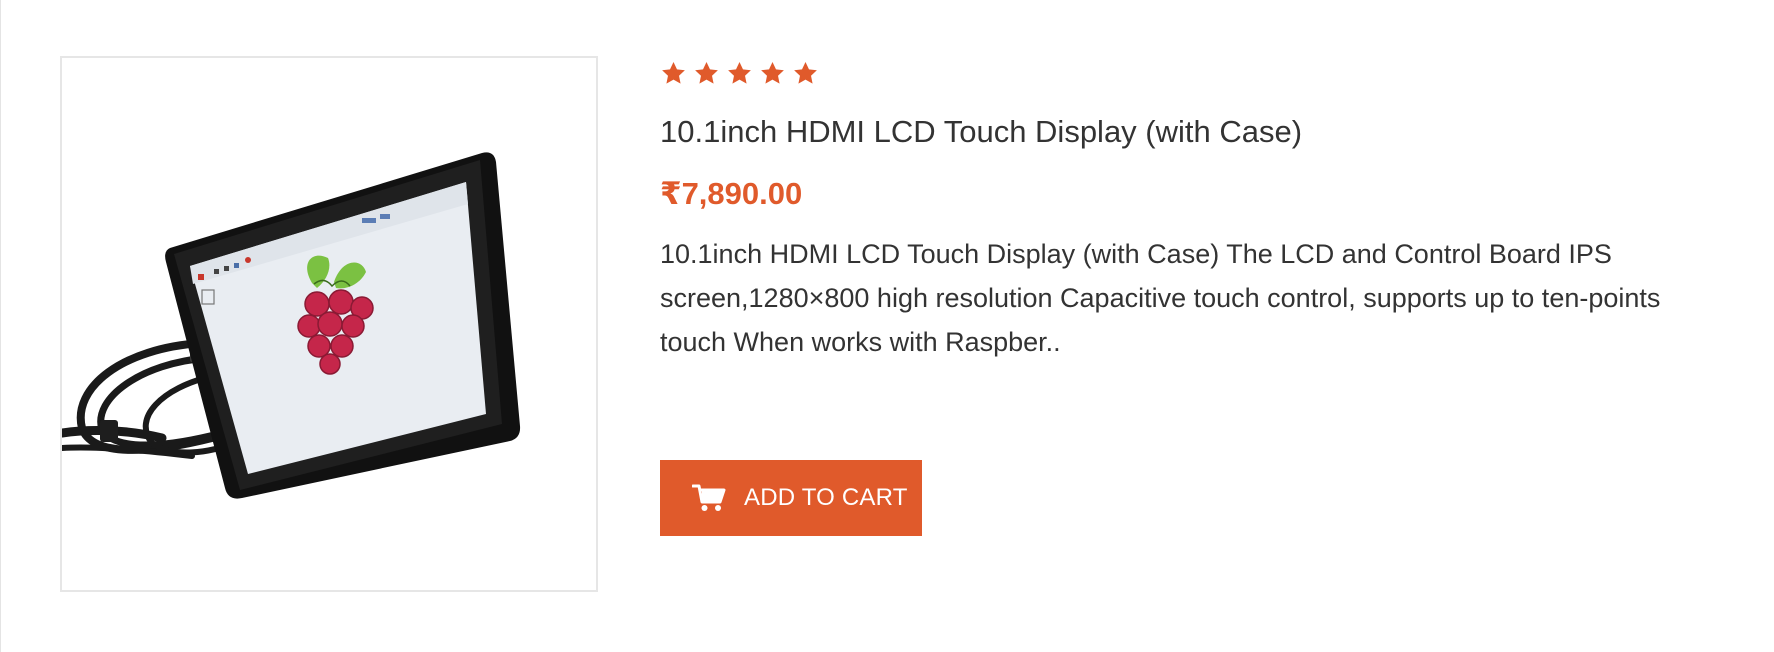 Image resolution: width=1774 pixels, height=652 pixels. Describe the element at coordinates (1180, 73) in the screenshot. I see `rating-stars` at that location.